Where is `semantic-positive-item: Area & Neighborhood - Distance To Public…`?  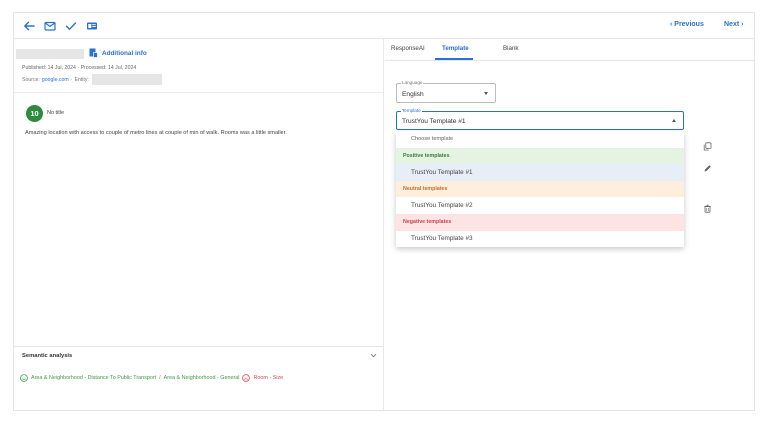 semantic-positive-item: Area & Neighborhood - Distance To Public… is located at coordinates (94, 378).